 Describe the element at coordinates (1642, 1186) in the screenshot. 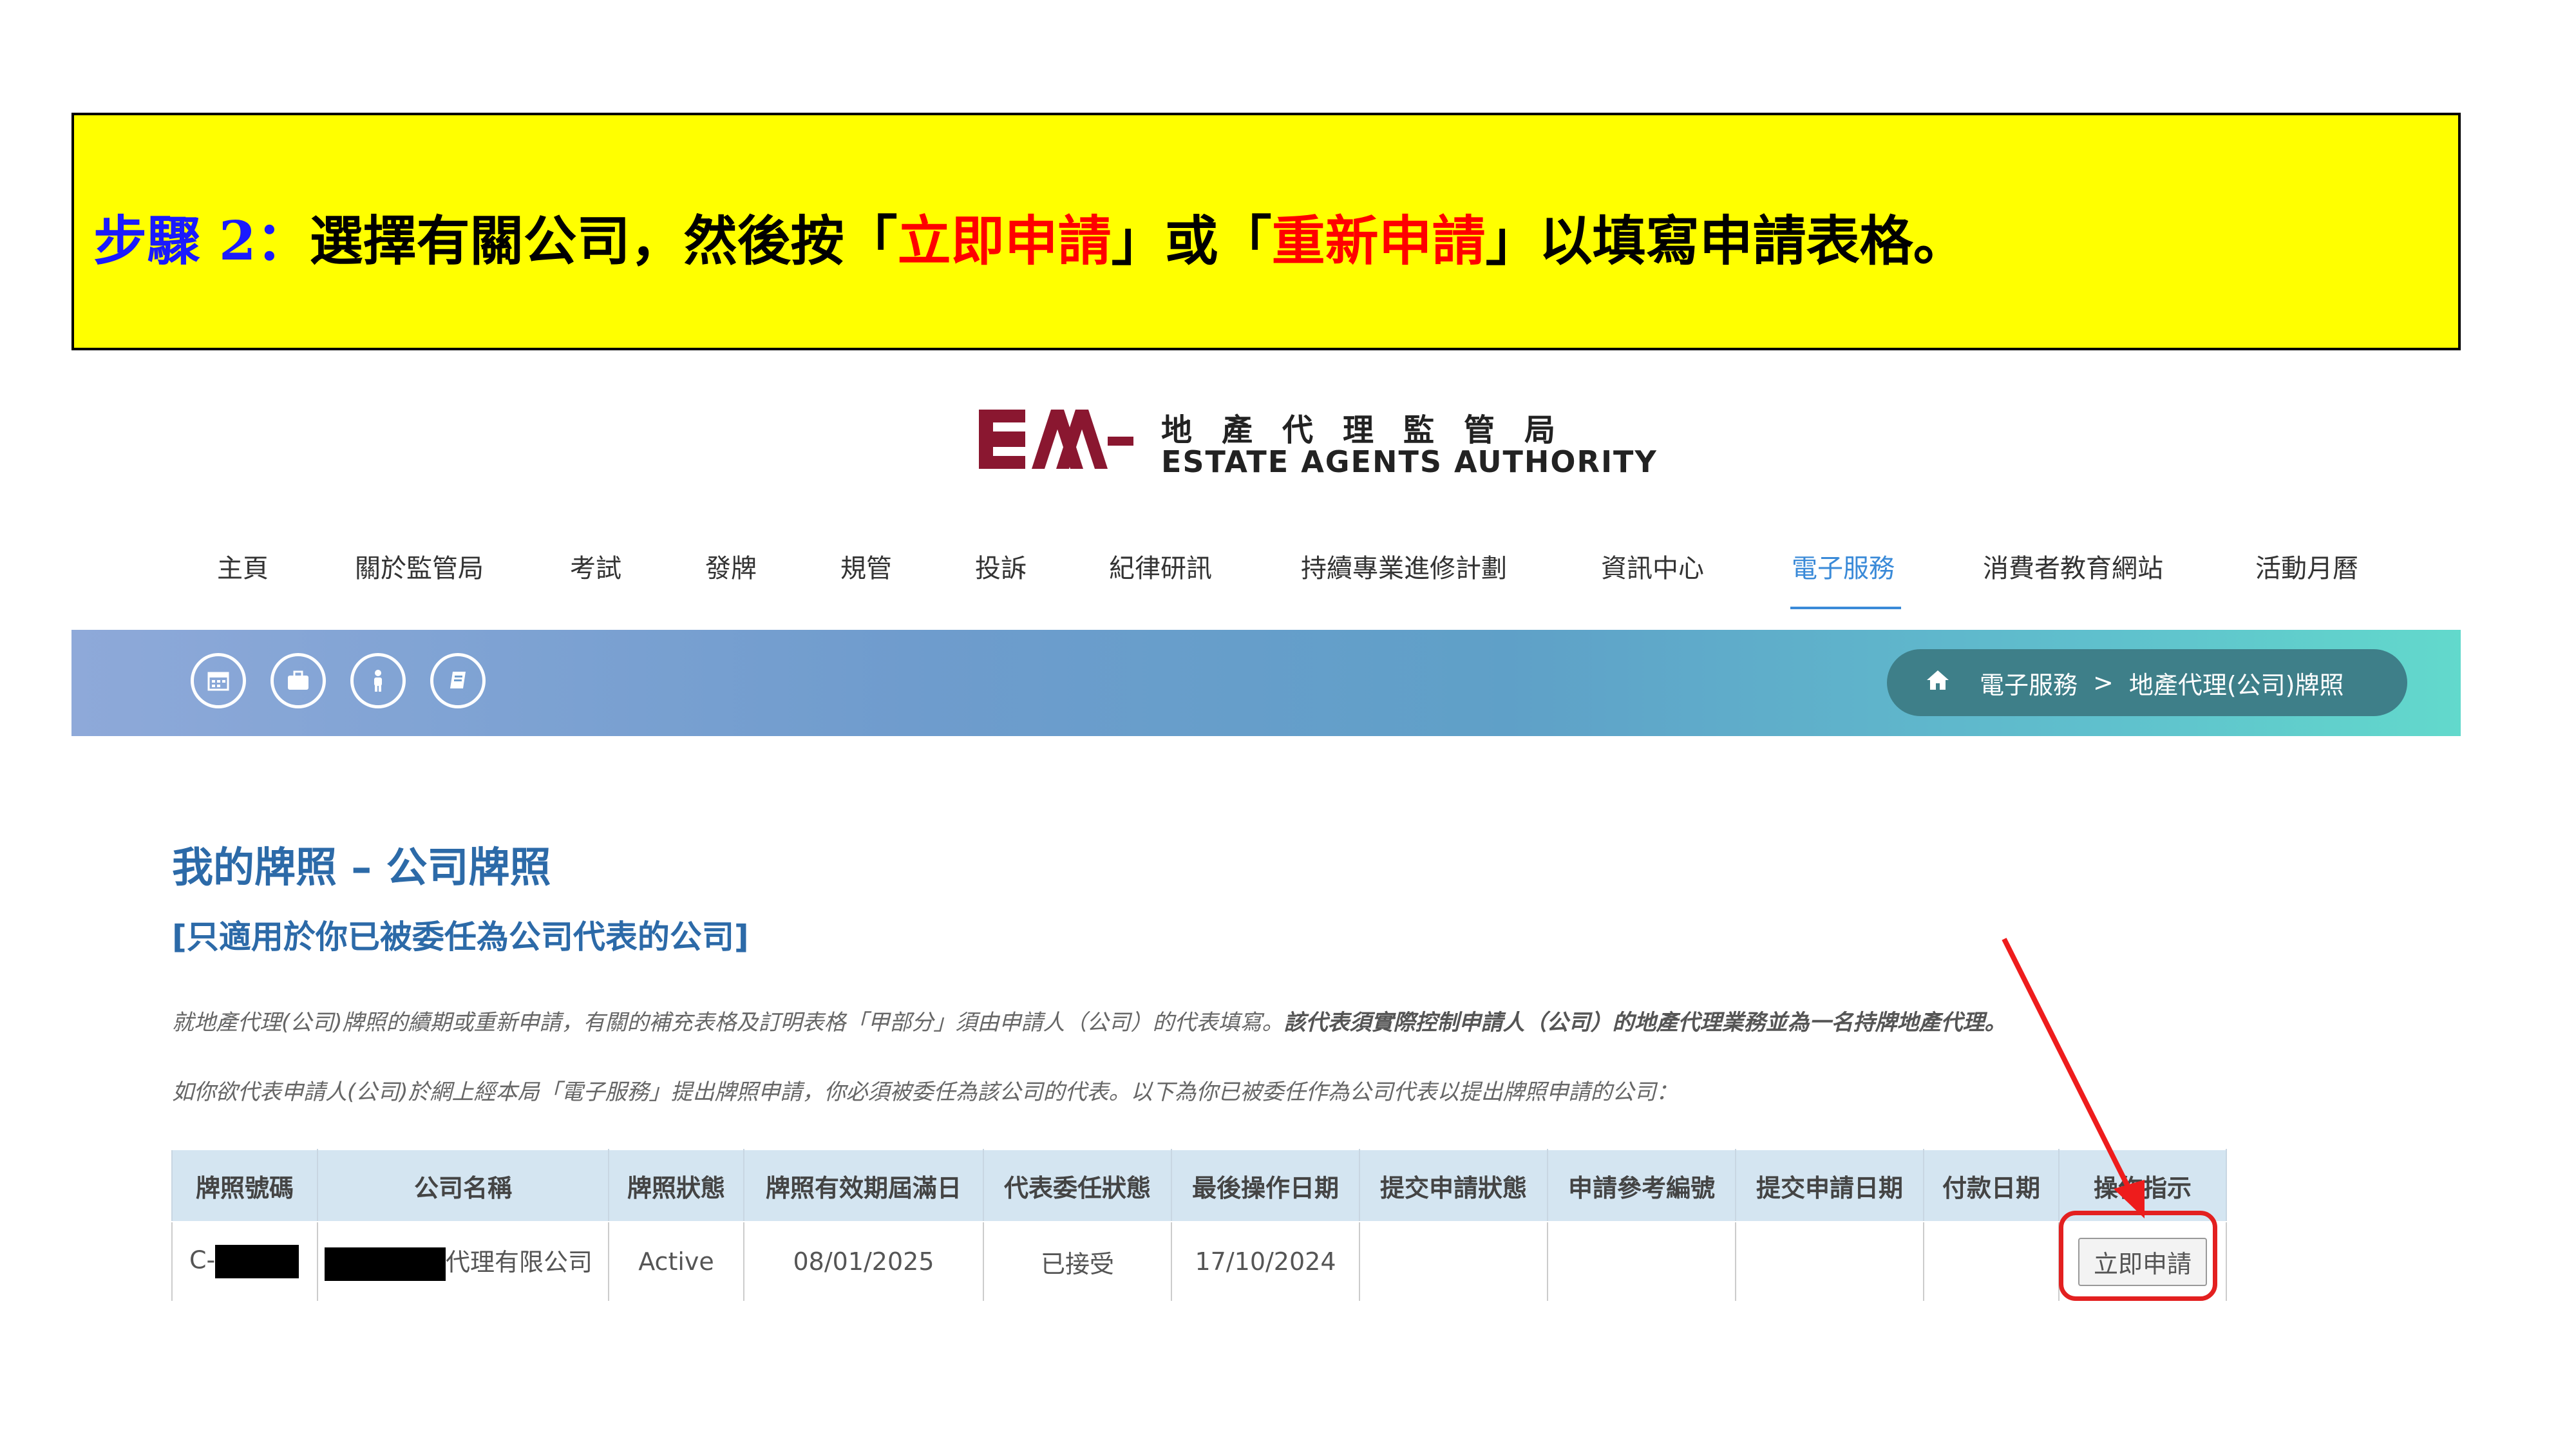

I see `column-header: 申請參考編號` at that location.